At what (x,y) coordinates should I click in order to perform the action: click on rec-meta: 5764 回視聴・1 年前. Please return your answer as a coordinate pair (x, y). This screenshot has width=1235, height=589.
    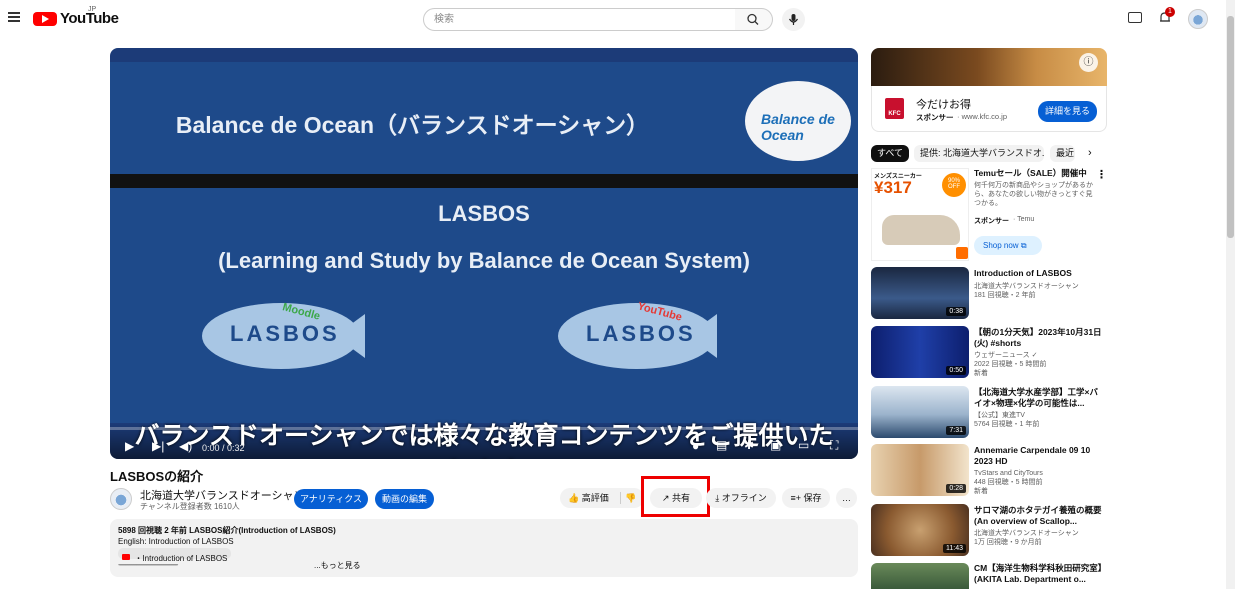
    Looking at the image, I should click on (1007, 424).